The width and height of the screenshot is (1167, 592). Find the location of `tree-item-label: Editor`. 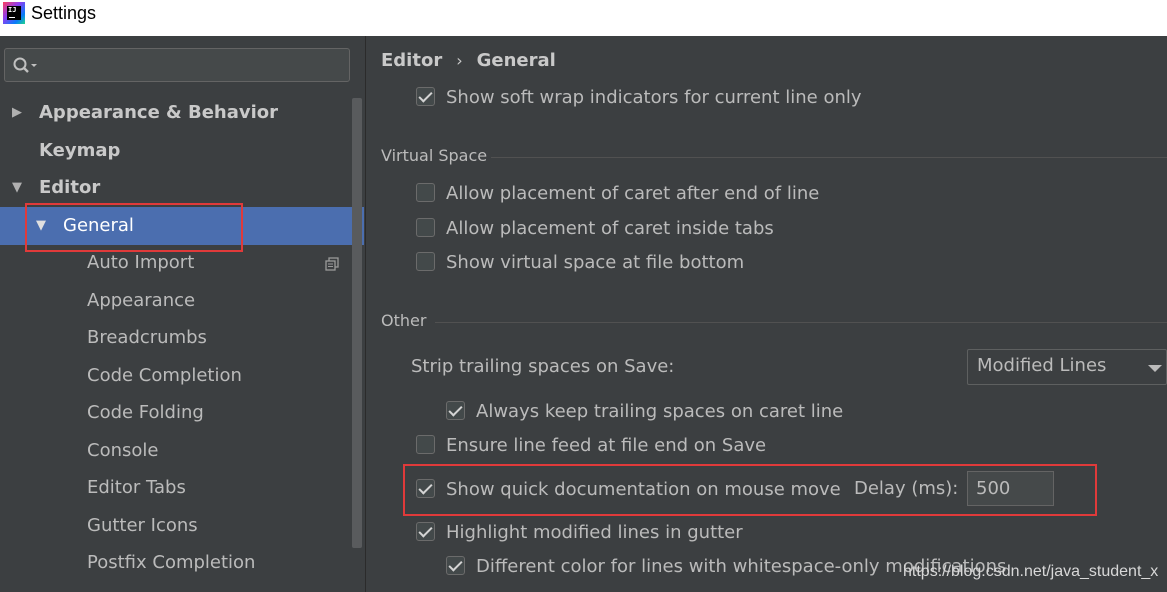

tree-item-label: Editor is located at coordinates (70, 187).